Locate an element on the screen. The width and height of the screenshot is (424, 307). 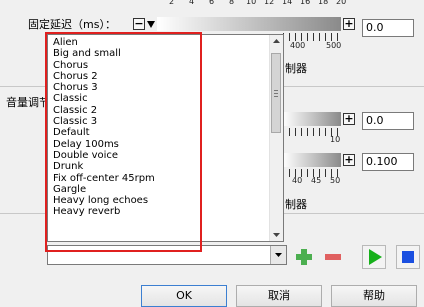
second-increase-button: + is located at coordinates (349, 160).